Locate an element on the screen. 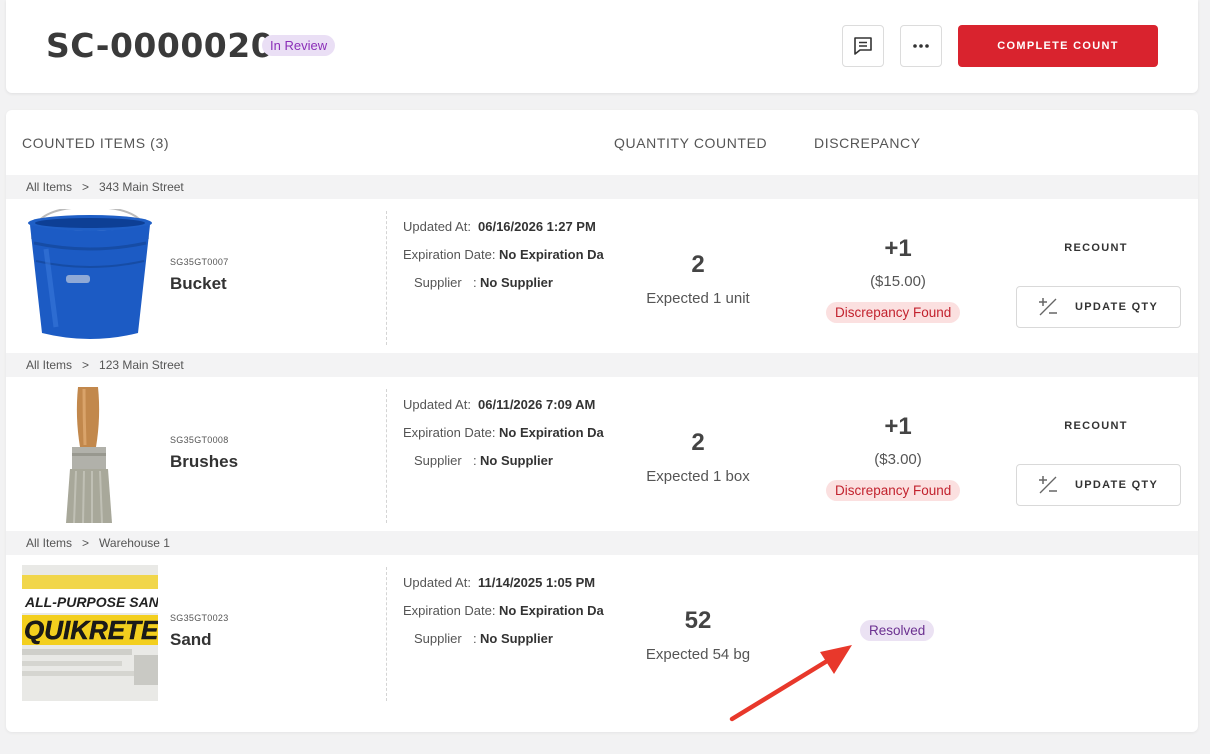 The height and width of the screenshot is (754, 1210). item-sku: SG35GT0008 is located at coordinates (199, 440).